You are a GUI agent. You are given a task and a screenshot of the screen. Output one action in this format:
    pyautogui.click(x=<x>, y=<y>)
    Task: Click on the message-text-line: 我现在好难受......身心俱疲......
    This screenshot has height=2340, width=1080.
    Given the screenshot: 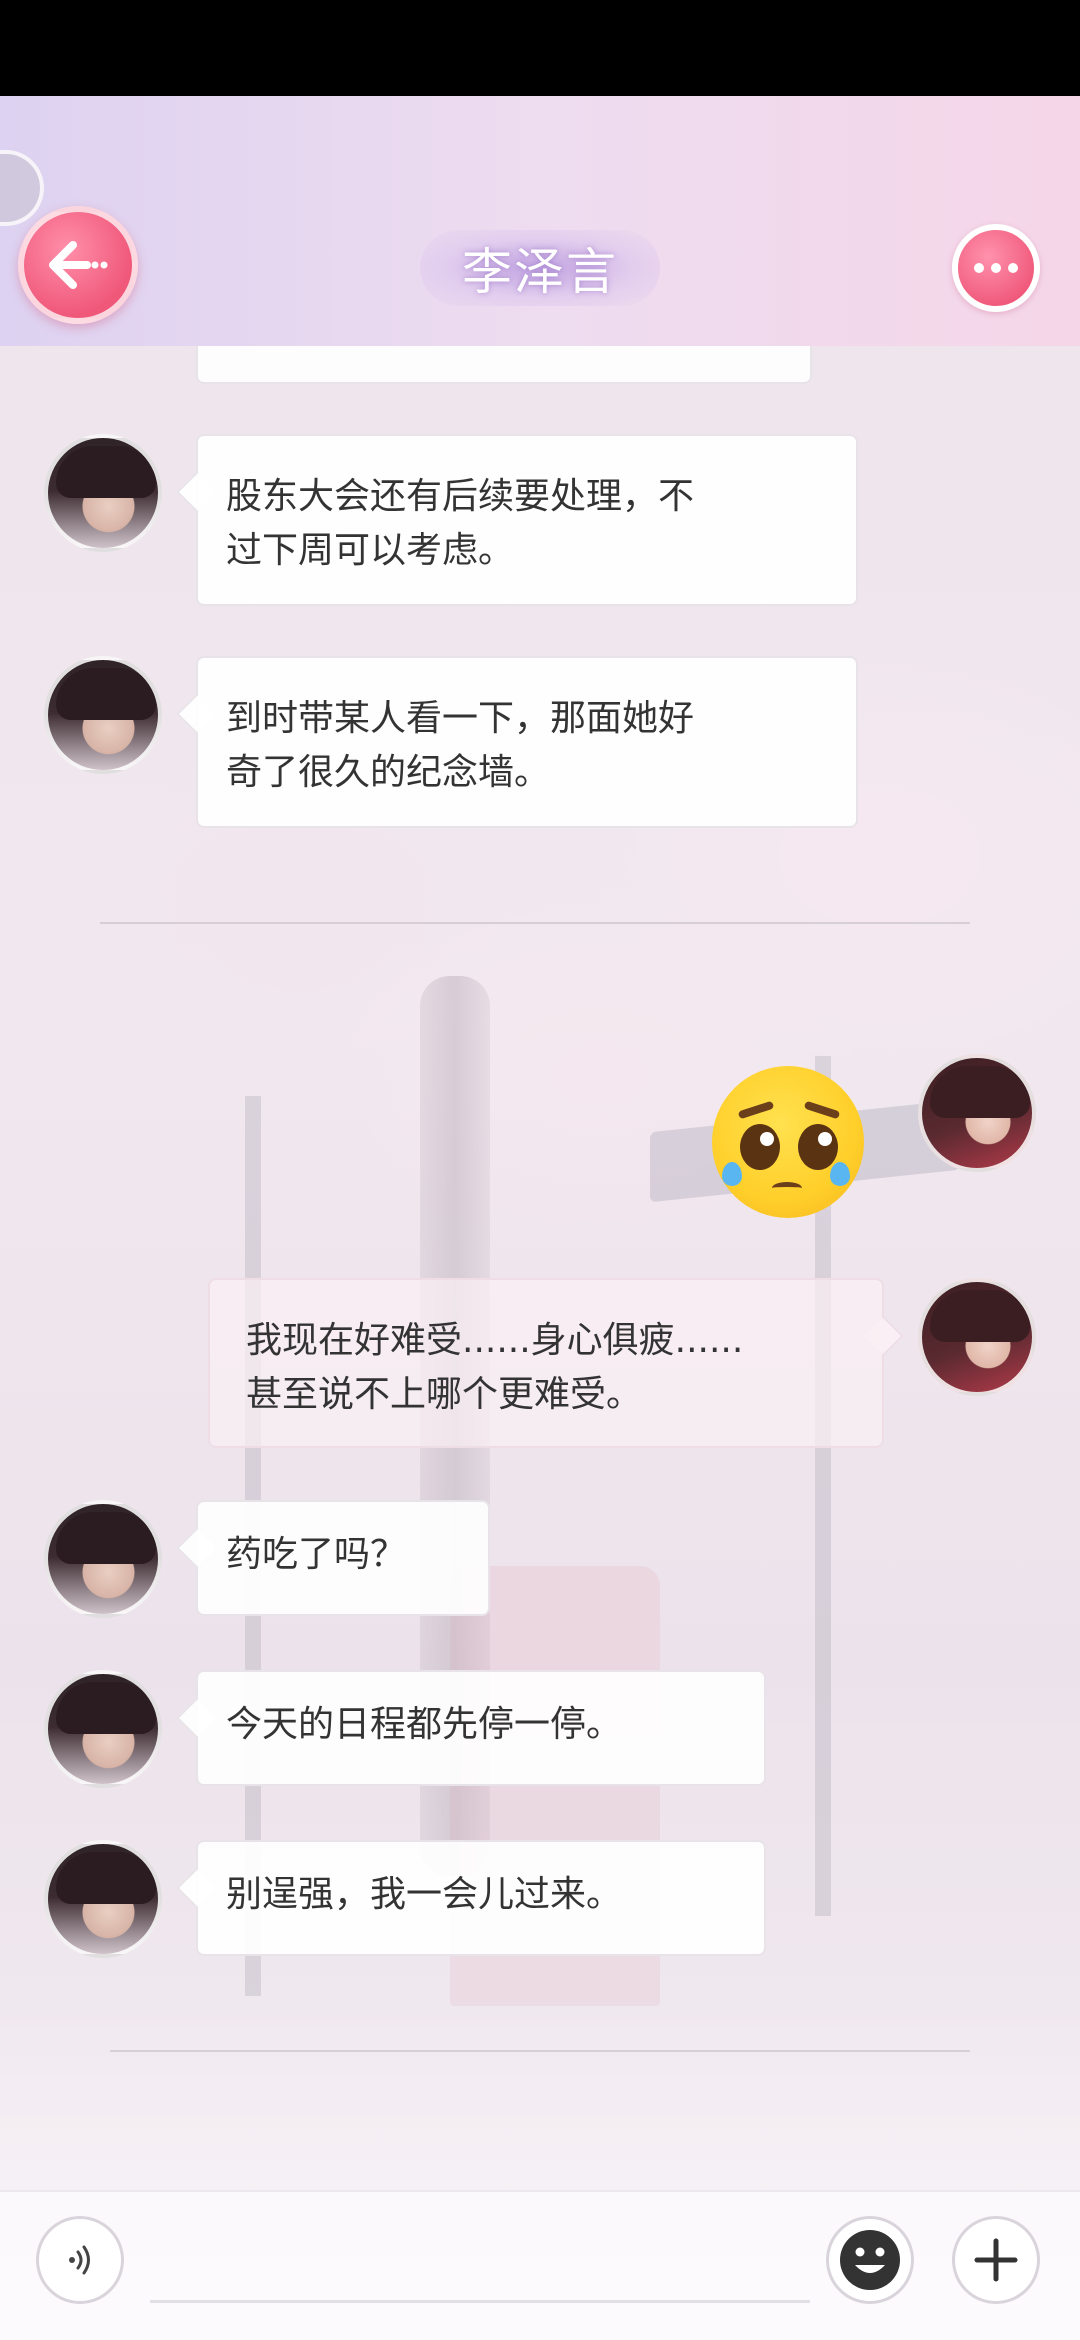 What is the action you would take?
    pyautogui.click(x=495, y=1340)
    